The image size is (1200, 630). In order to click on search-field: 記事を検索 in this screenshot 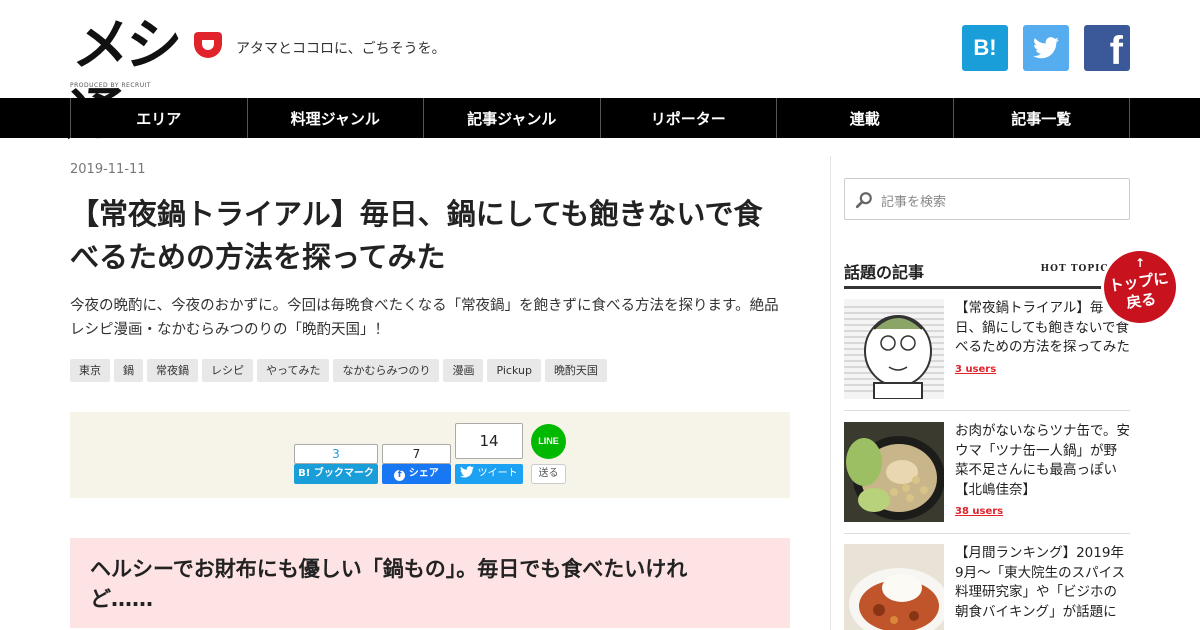, I will do `click(987, 199)`.